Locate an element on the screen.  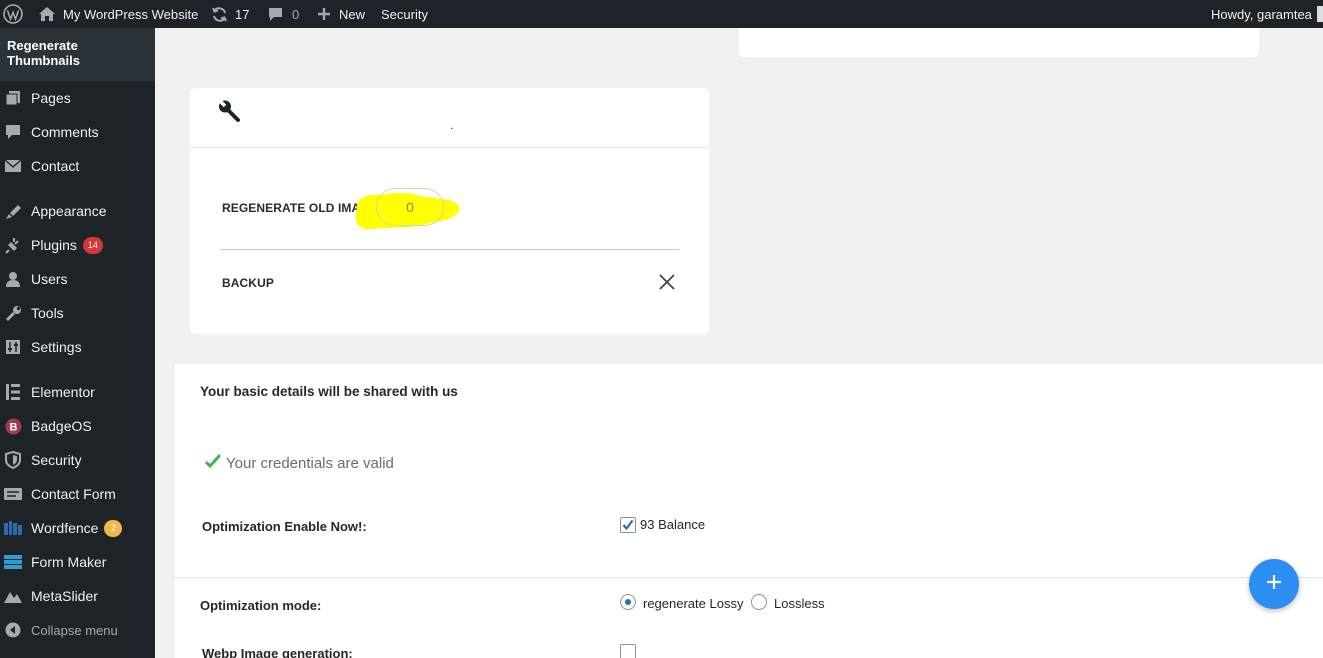
sidebar-item-contact-form: Contact Form is located at coordinates (77, 494).